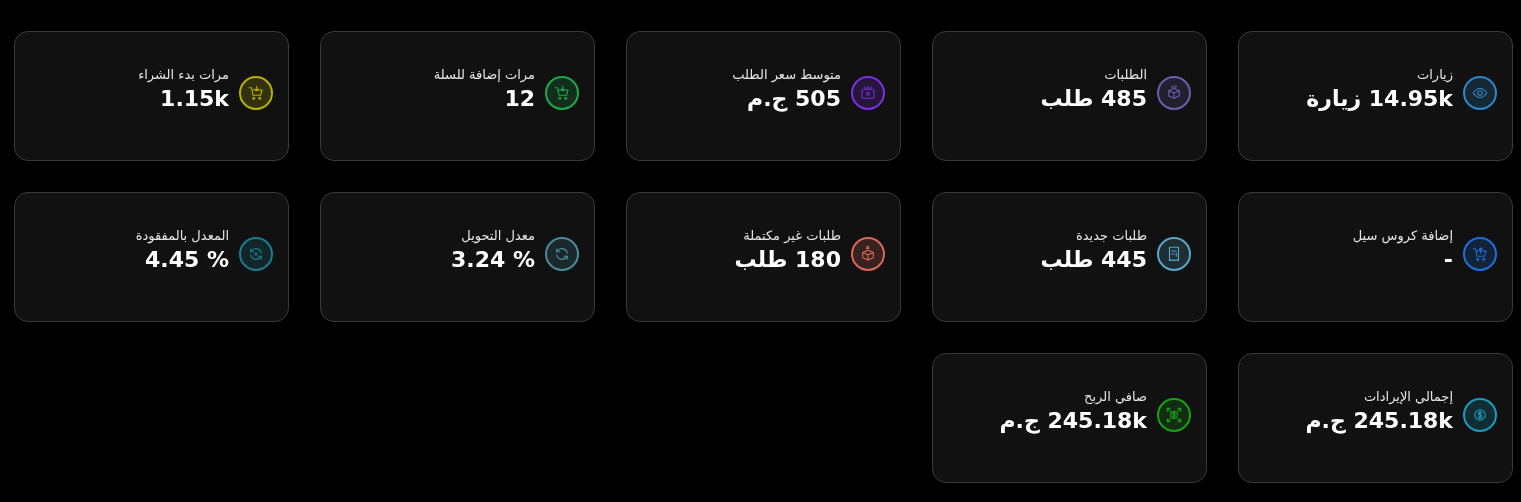 The image size is (1521, 502). Describe the element at coordinates (182, 235) in the screenshot. I see `stat-title: المعدل بالمفقودة` at that location.